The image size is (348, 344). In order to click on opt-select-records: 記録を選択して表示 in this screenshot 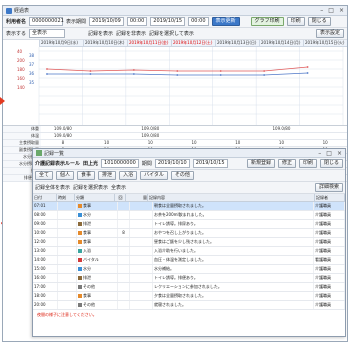, I will do `click(171, 33)`.